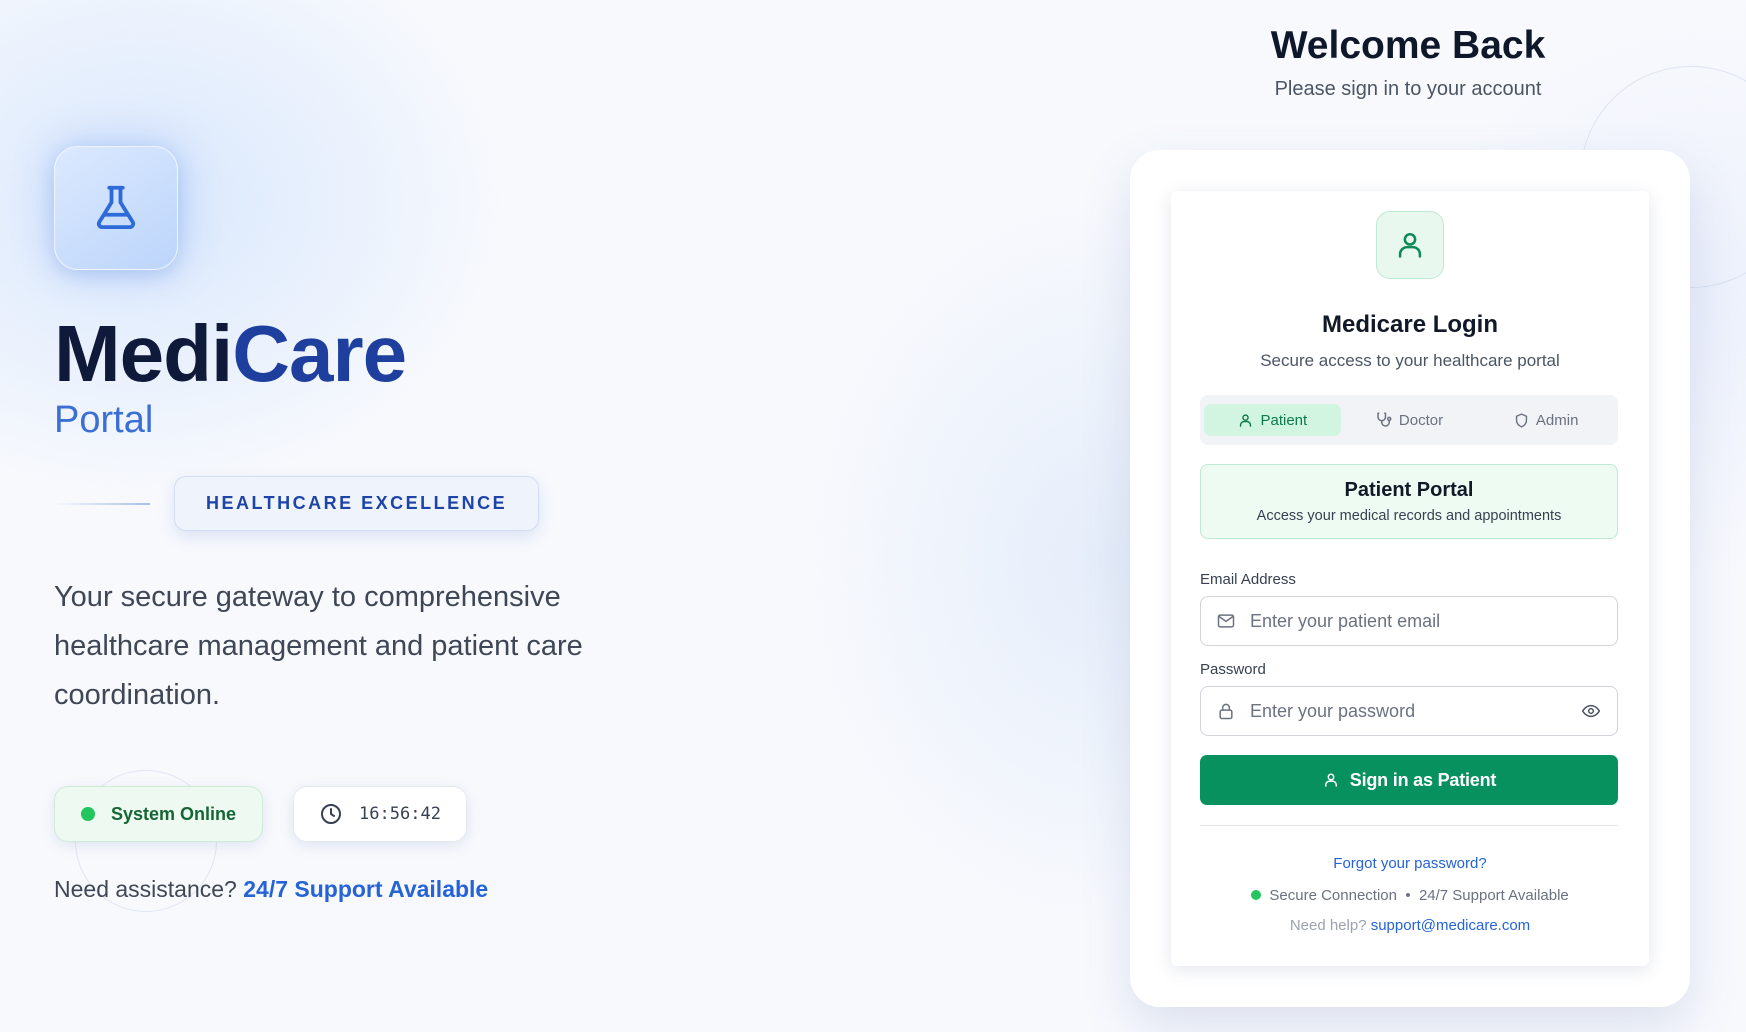 Image resolution: width=1746 pixels, height=1032 pixels. What do you see at coordinates (1557, 420) in the screenshot?
I see `tab-admin-label: Admin` at bounding box center [1557, 420].